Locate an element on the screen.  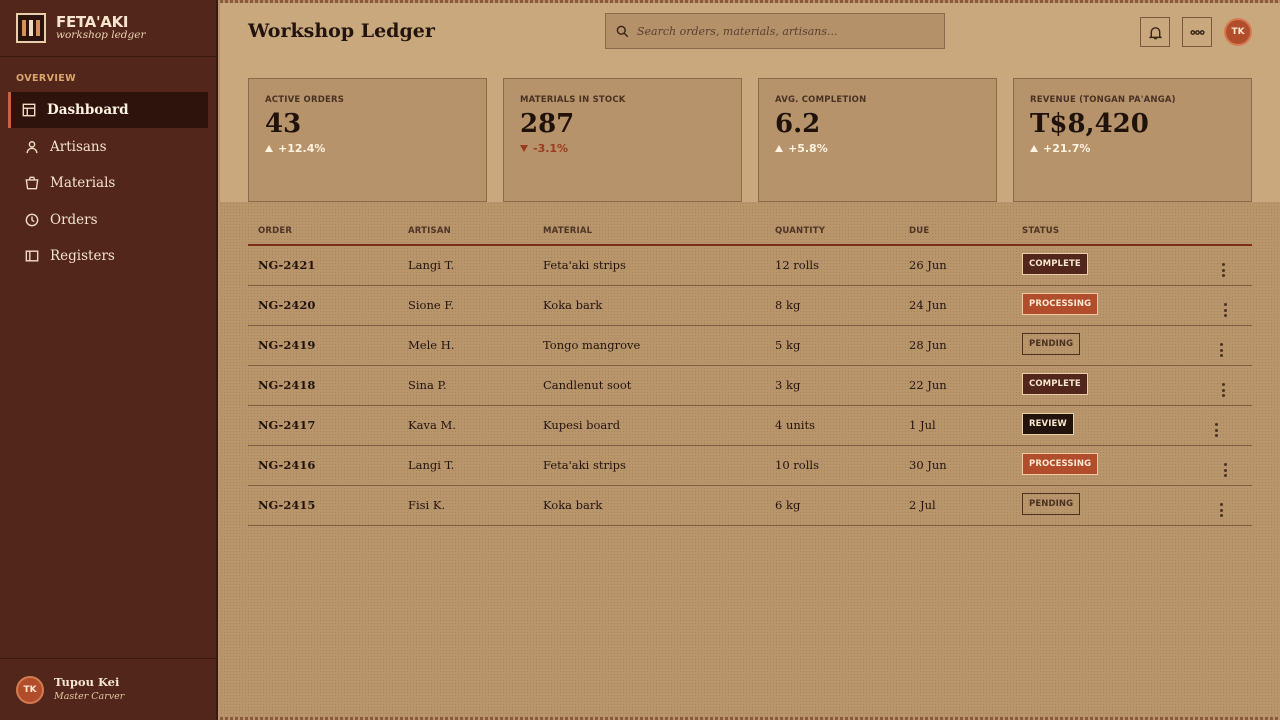
order-id: NG-2418 is located at coordinates (323, 385).